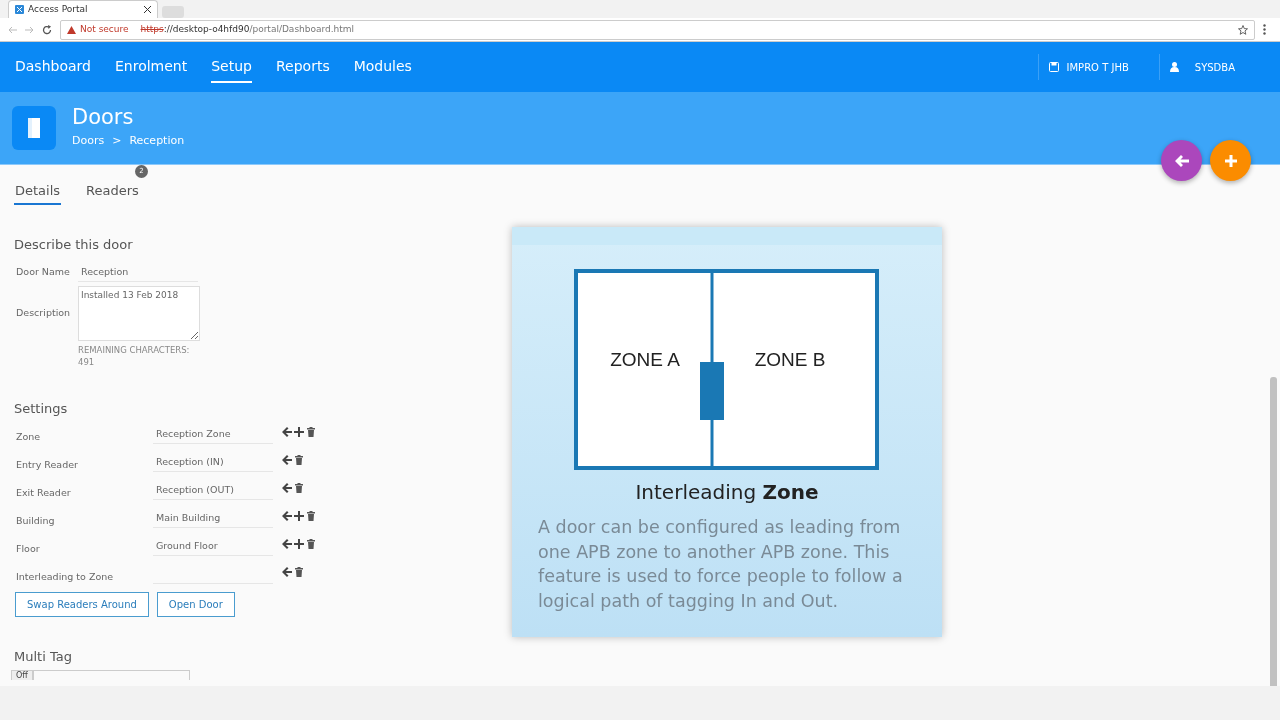 The width and height of the screenshot is (1280, 720). I want to click on nav-link: Modules, so click(382, 67).